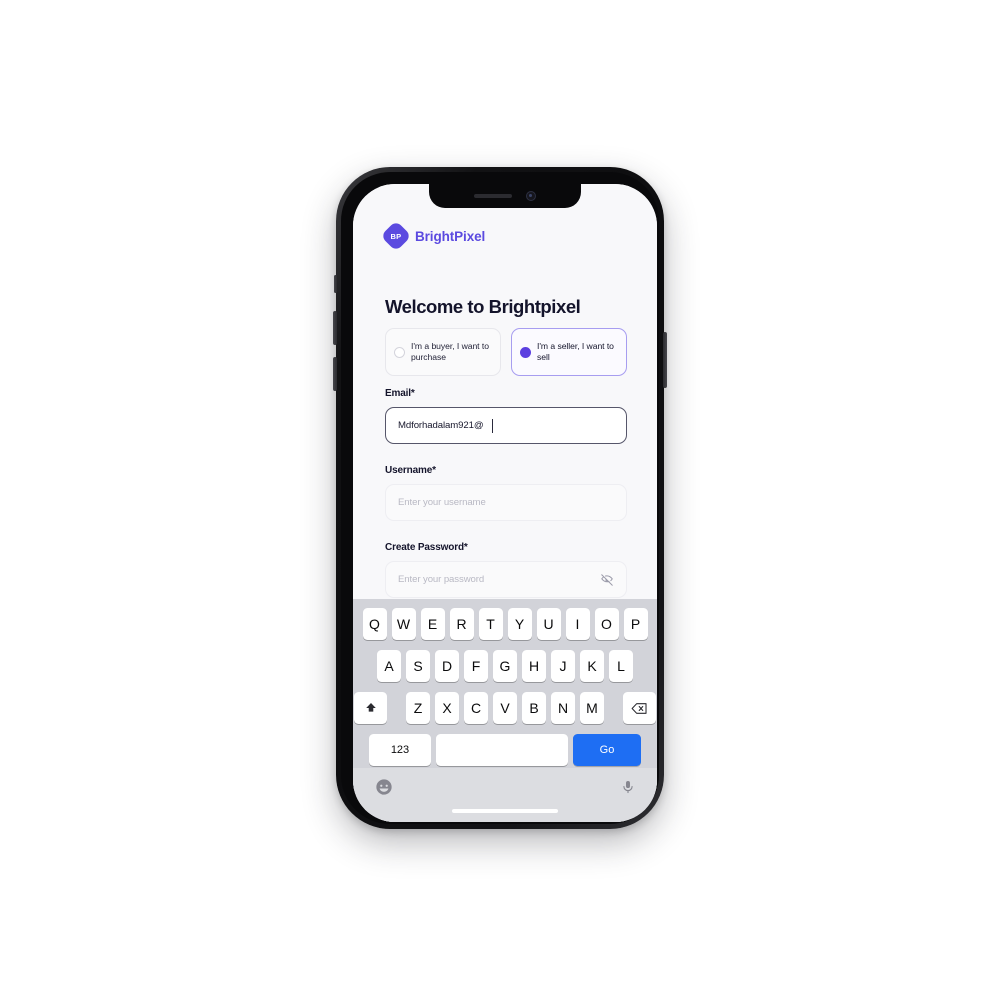  What do you see at coordinates (400, 750) in the screenshot?
I see `key-numeric-switch: 123` at bounding box center [400, 750].